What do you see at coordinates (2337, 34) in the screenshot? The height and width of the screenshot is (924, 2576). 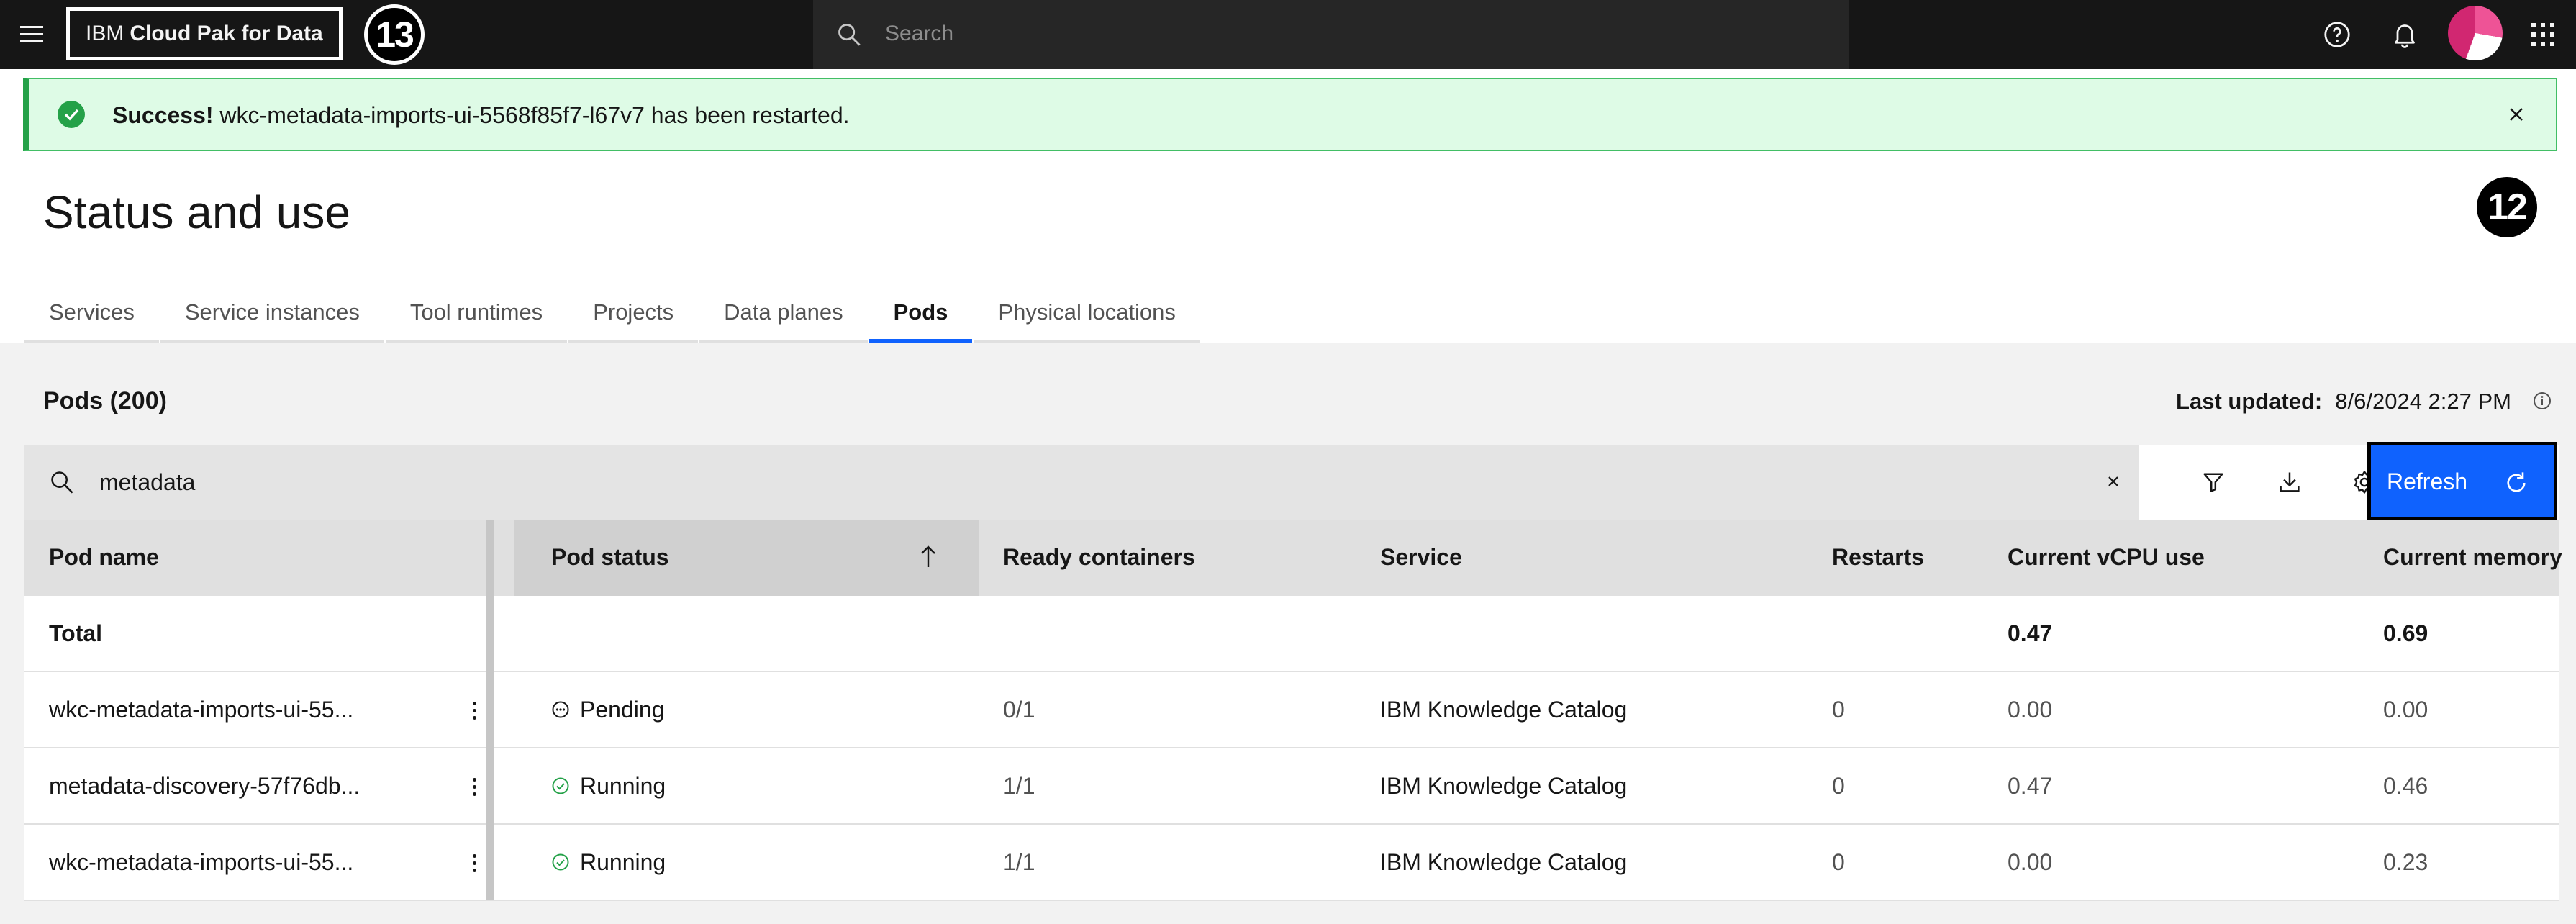 I see `help-icon` at bounding box center [2337, 34].